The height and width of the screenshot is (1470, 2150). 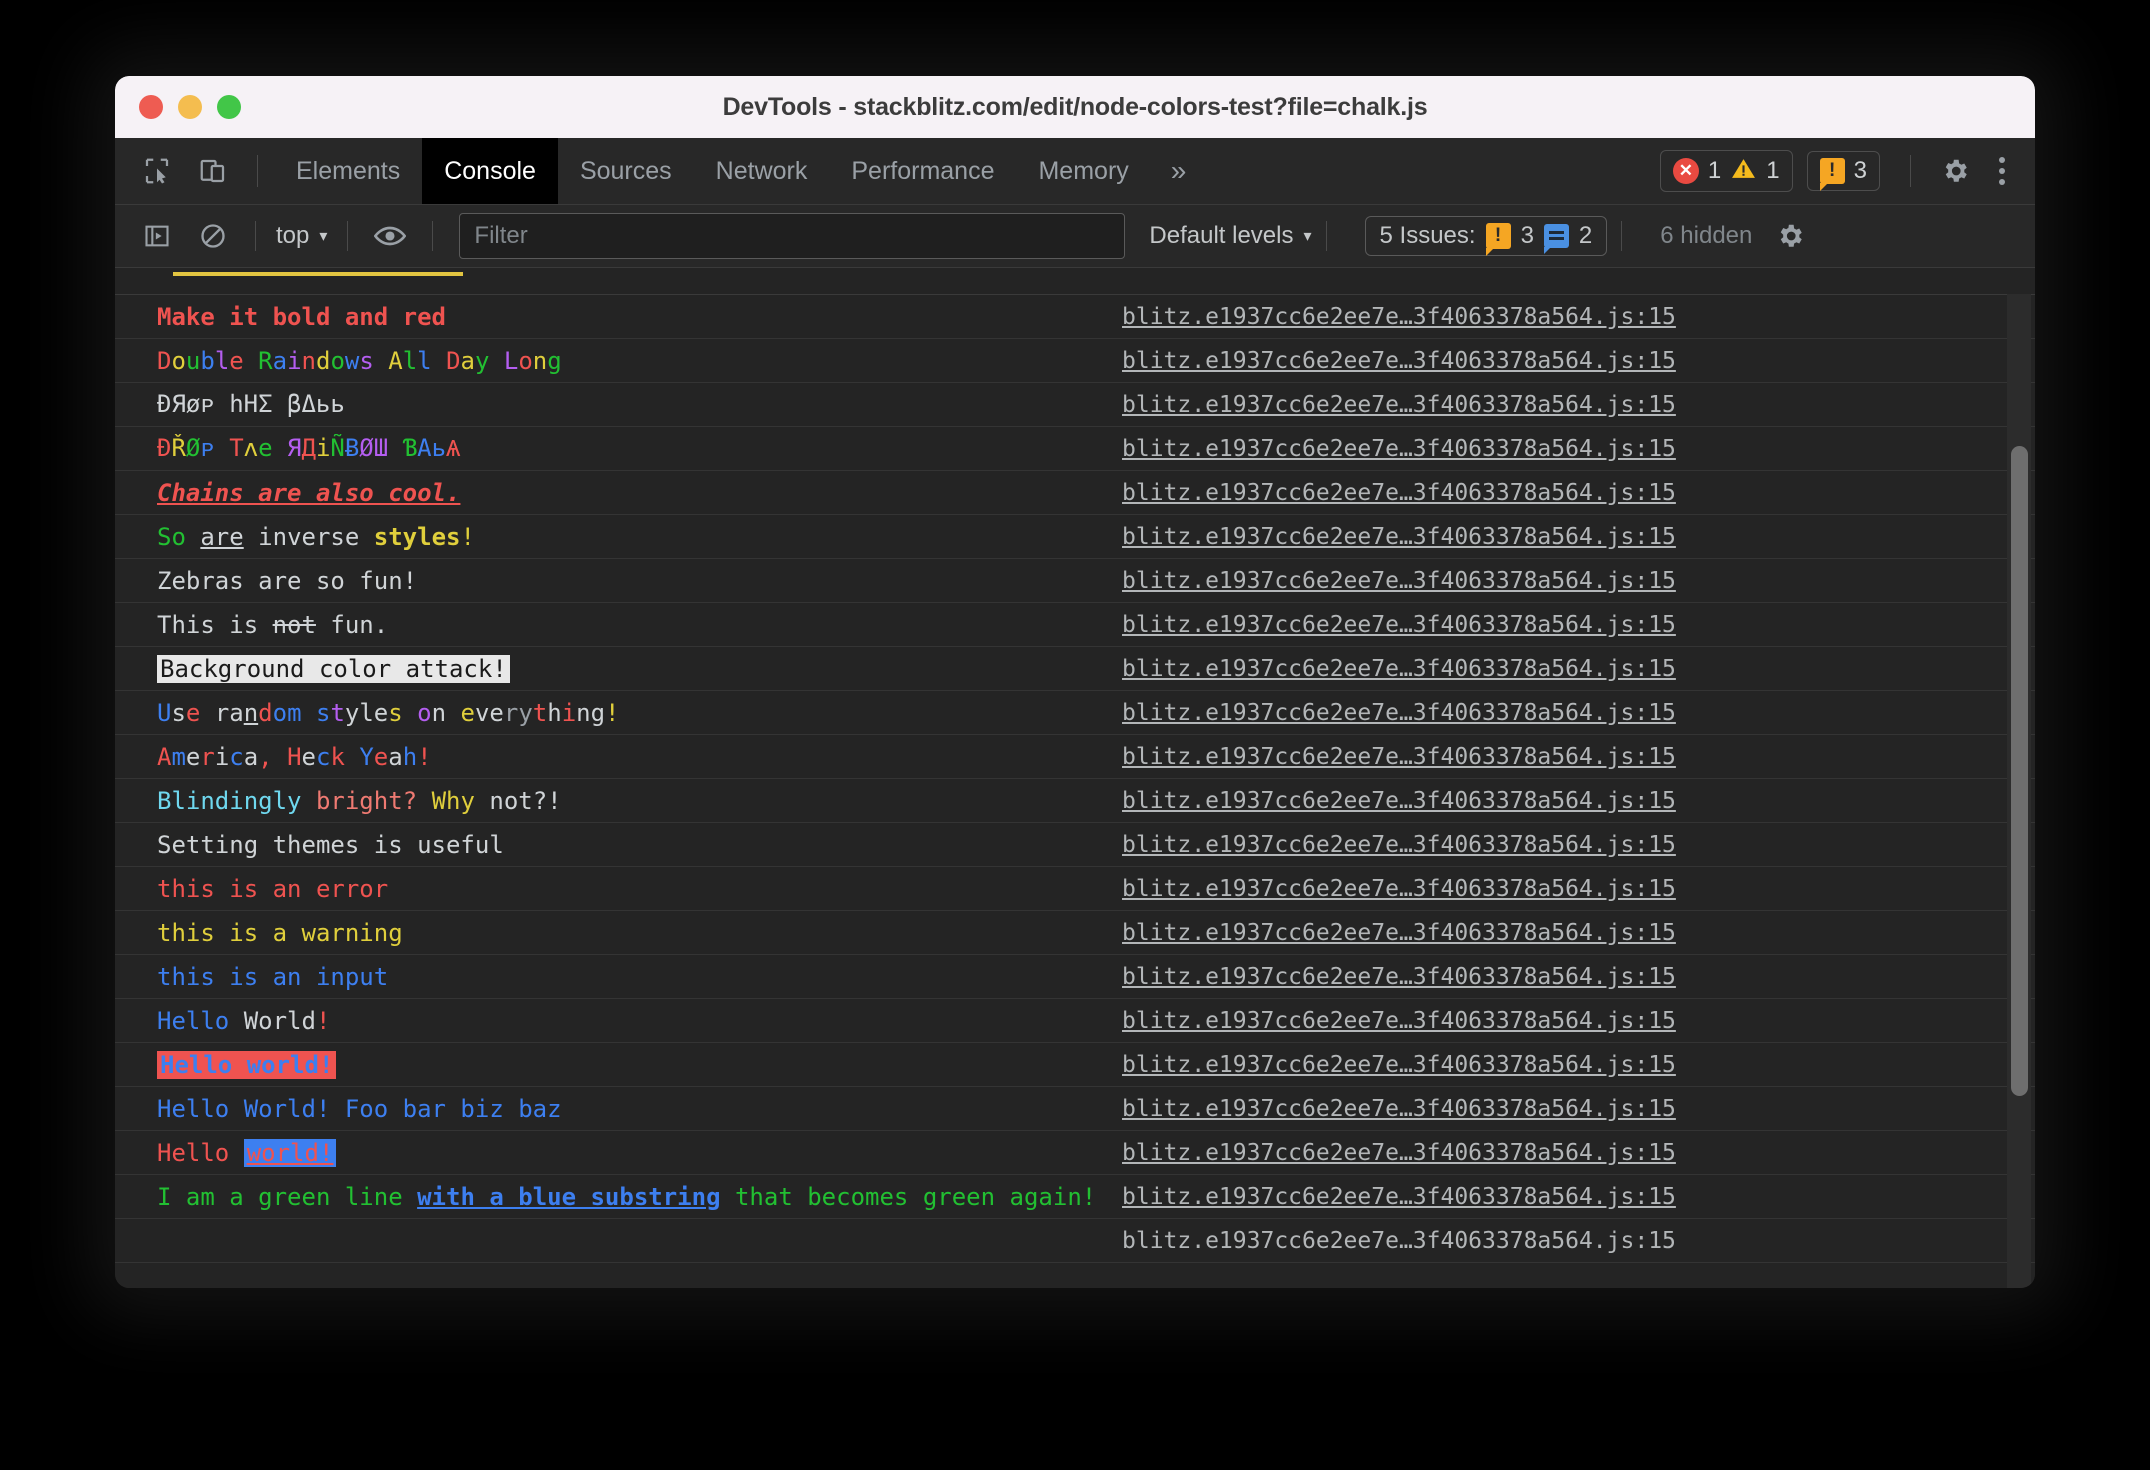 What do you see at coordinates (251, 403) in the screenshot?
I see `console-message: ÐЯøᴘ һΗΣ βΔьь` at bounding box center [251, 403].